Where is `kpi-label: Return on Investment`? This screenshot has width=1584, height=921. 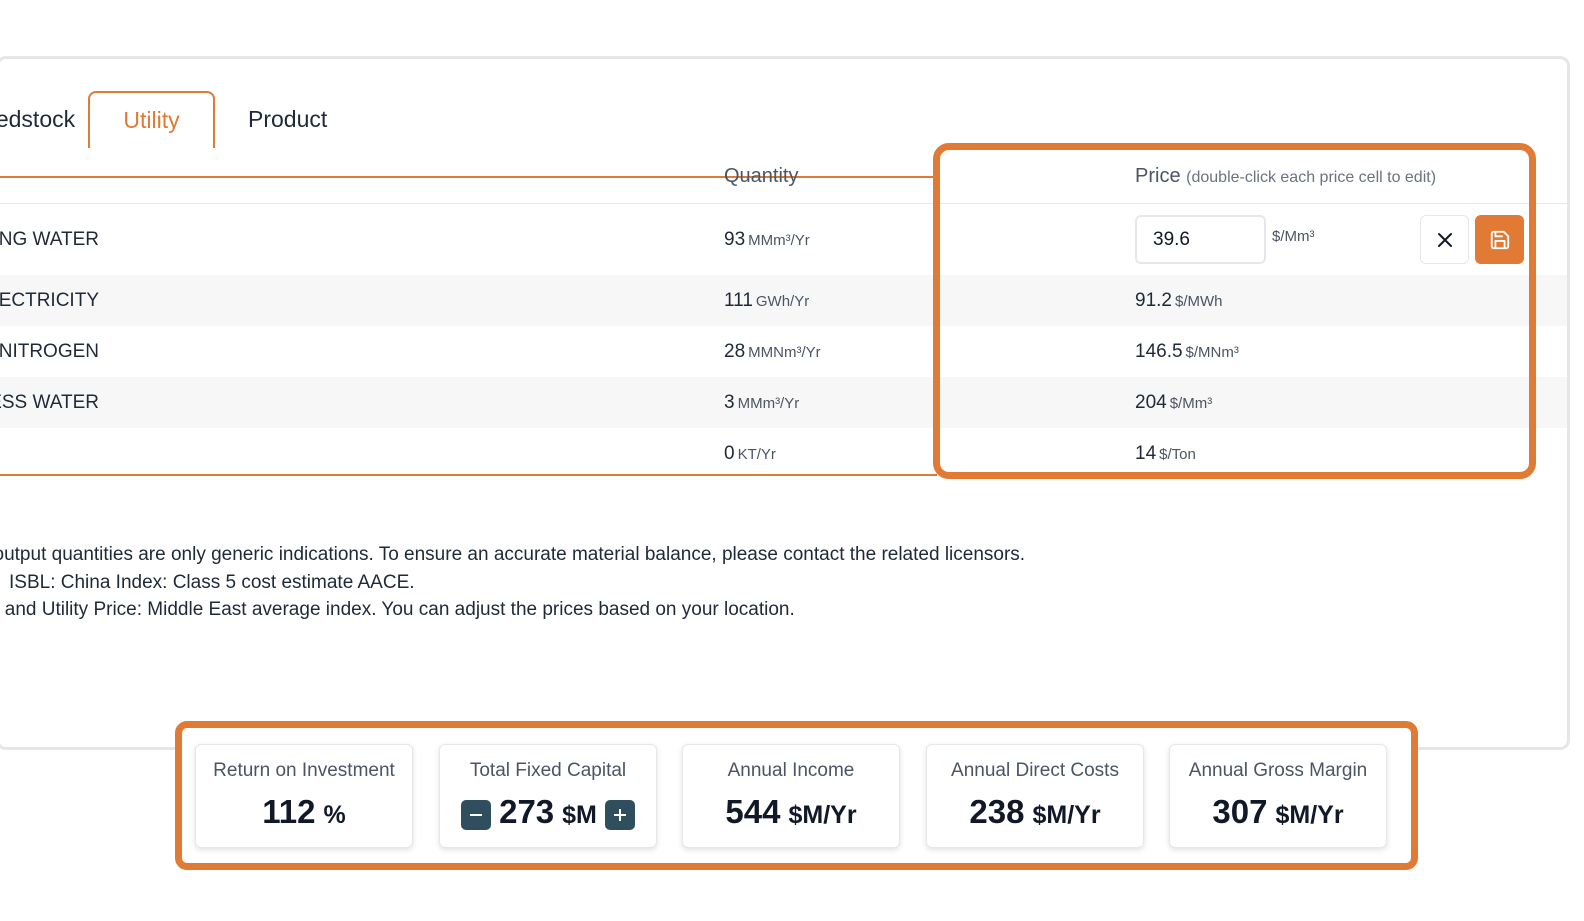 kpi-label: Return on Investment is located at coordinates (304, 770).